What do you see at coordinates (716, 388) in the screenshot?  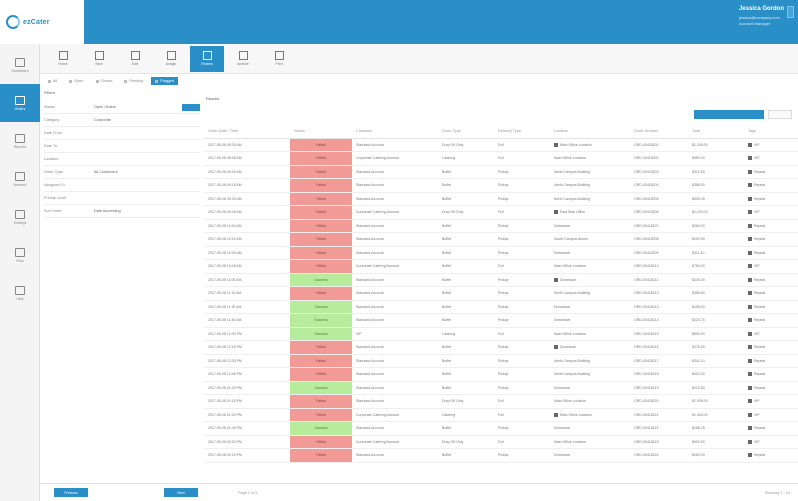 I see `table-cell: $215.50` at bounding box center [716, 388].